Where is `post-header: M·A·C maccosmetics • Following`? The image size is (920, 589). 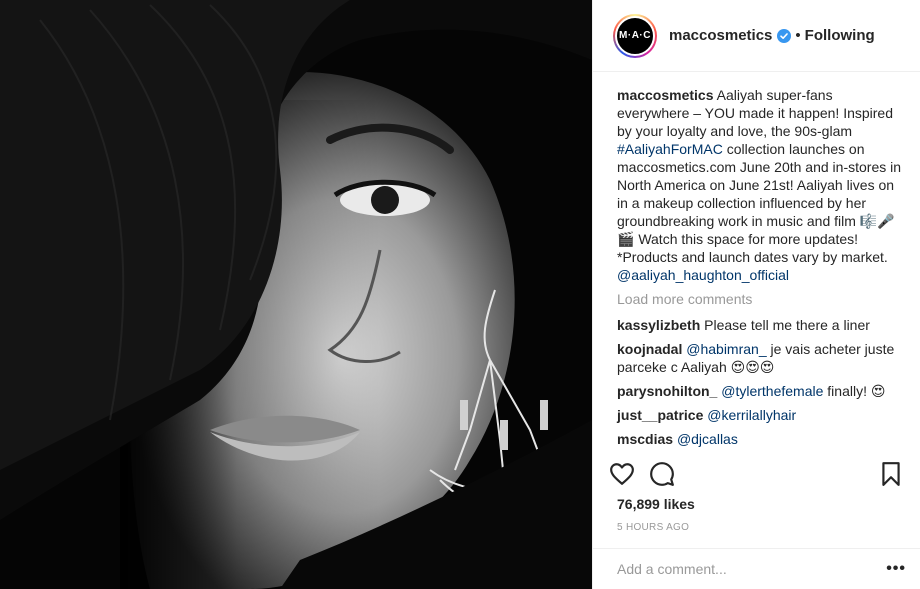
post-header: M·A·C maccosmetics • Following is located at coordinates (756, 36).